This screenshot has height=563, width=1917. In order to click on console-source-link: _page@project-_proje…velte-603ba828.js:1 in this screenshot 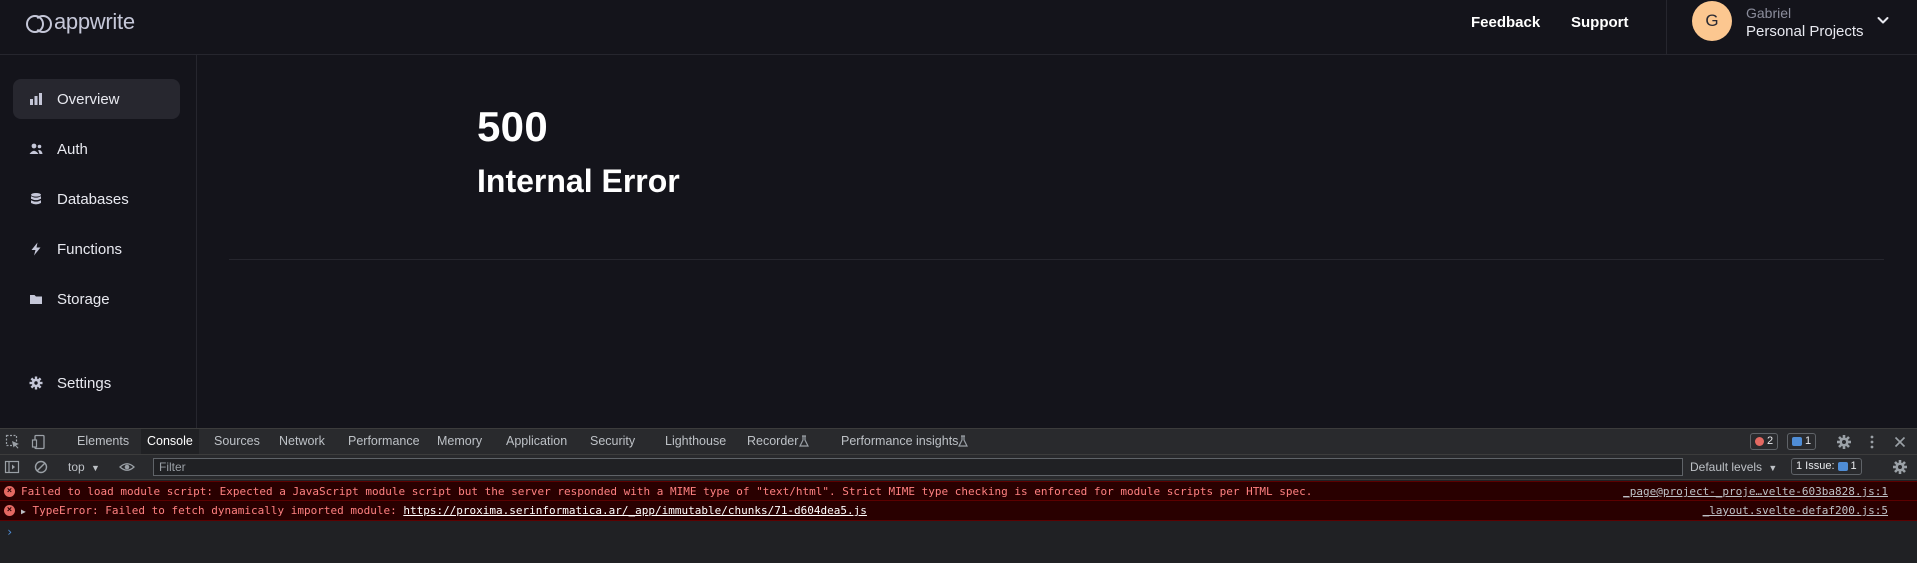, I will do `click(1755, 491)`.